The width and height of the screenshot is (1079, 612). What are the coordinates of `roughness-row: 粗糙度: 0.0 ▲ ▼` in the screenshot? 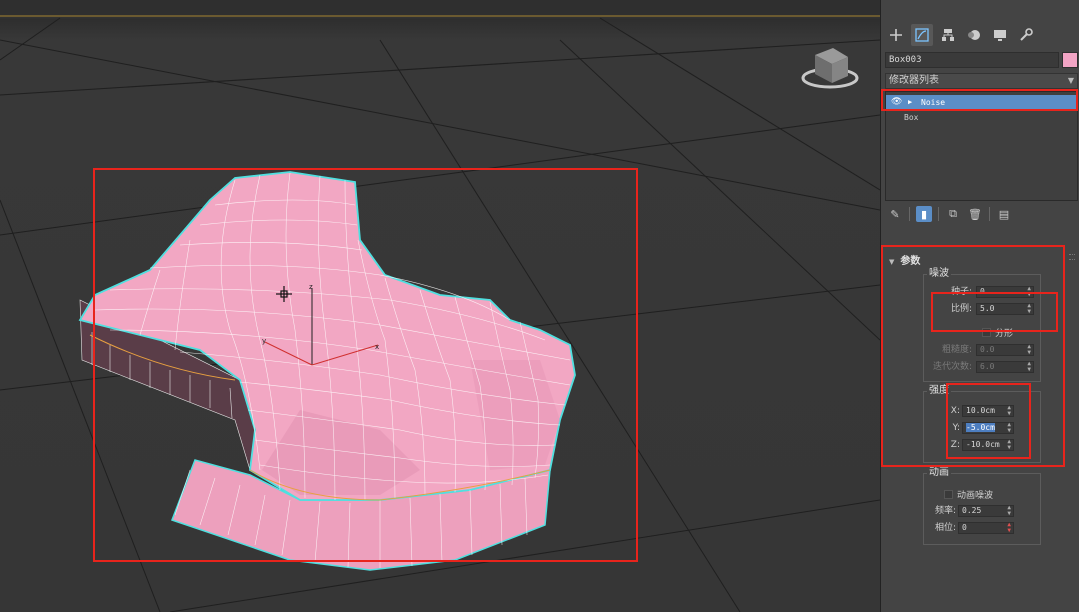 It's located at (983, 350).